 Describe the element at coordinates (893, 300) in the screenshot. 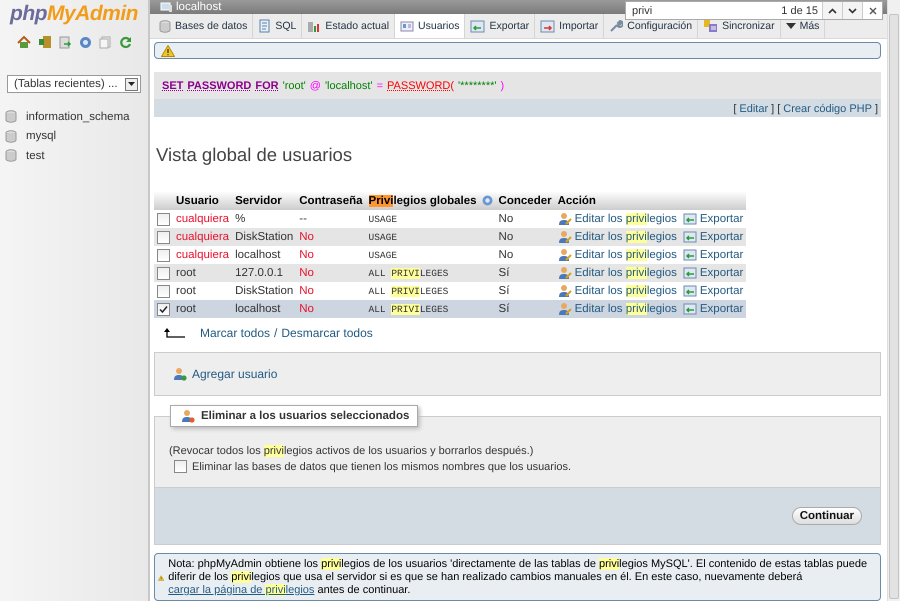

I see `scrollbar` at that location.